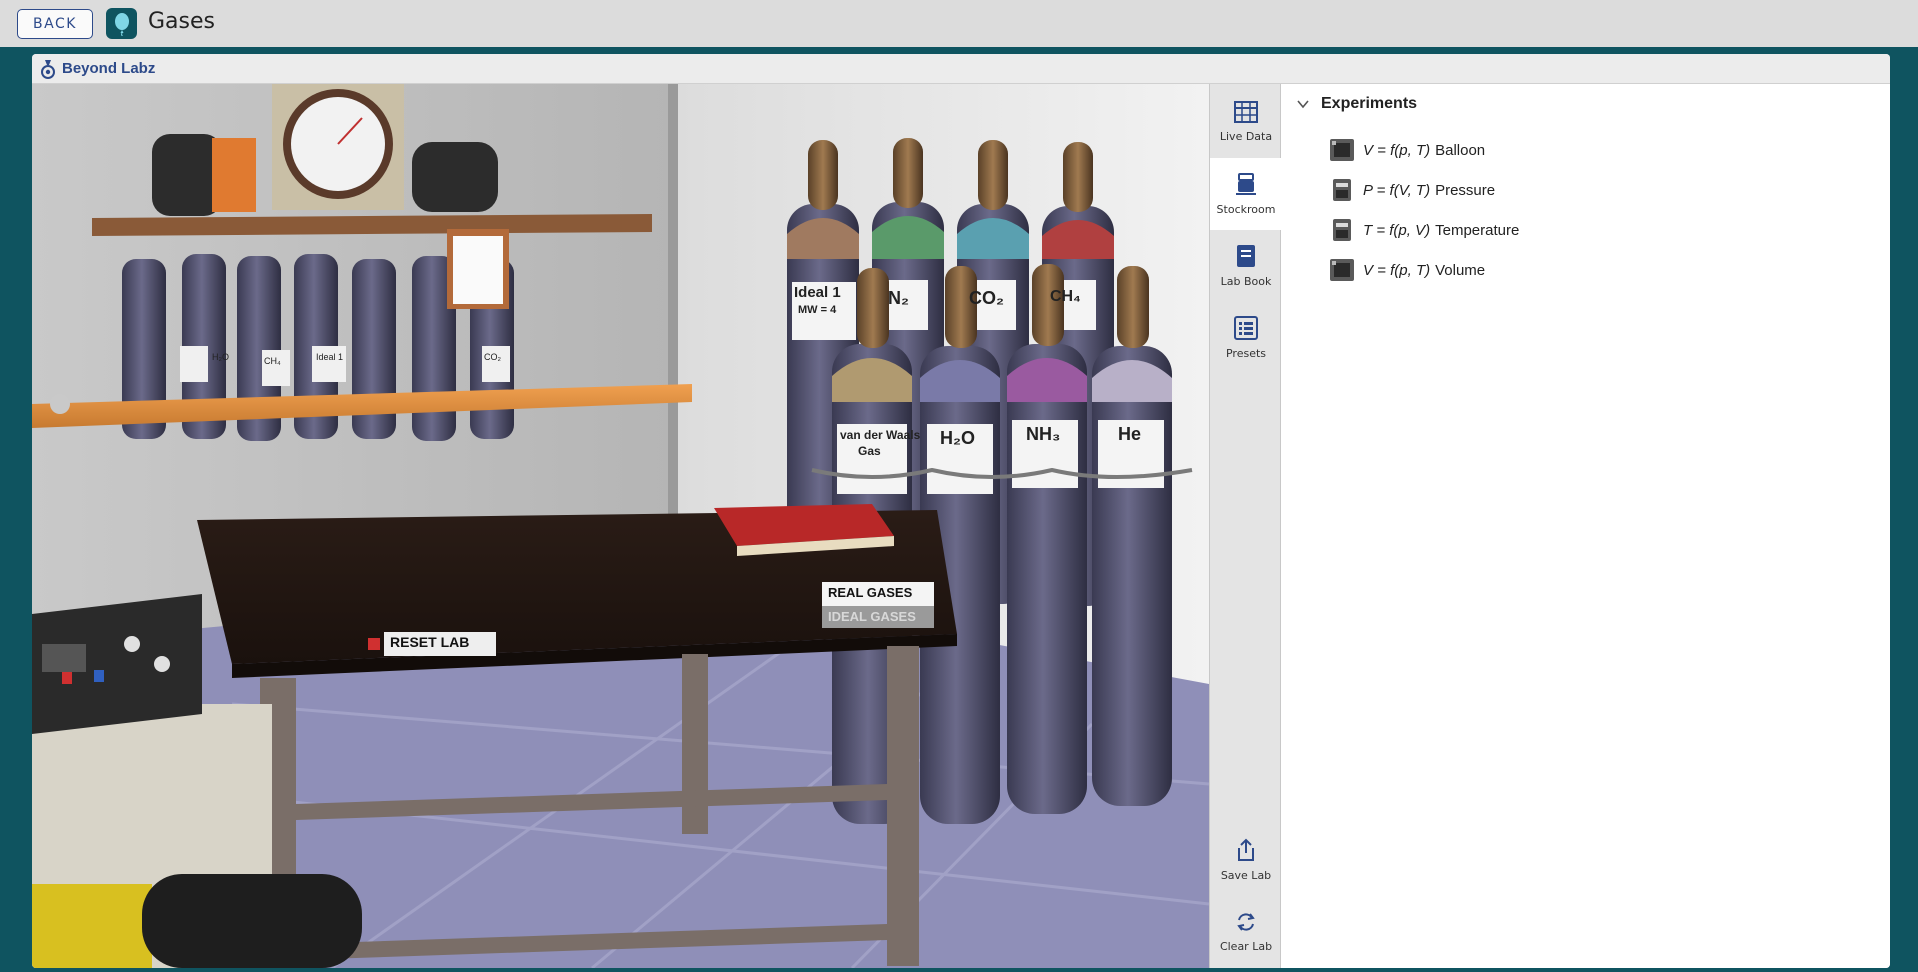  What do you see at coordinates (1397, 230) in the screenshot?
I see `experiment-formula: T = f(p, V)` at bounding box center [1397, 230].